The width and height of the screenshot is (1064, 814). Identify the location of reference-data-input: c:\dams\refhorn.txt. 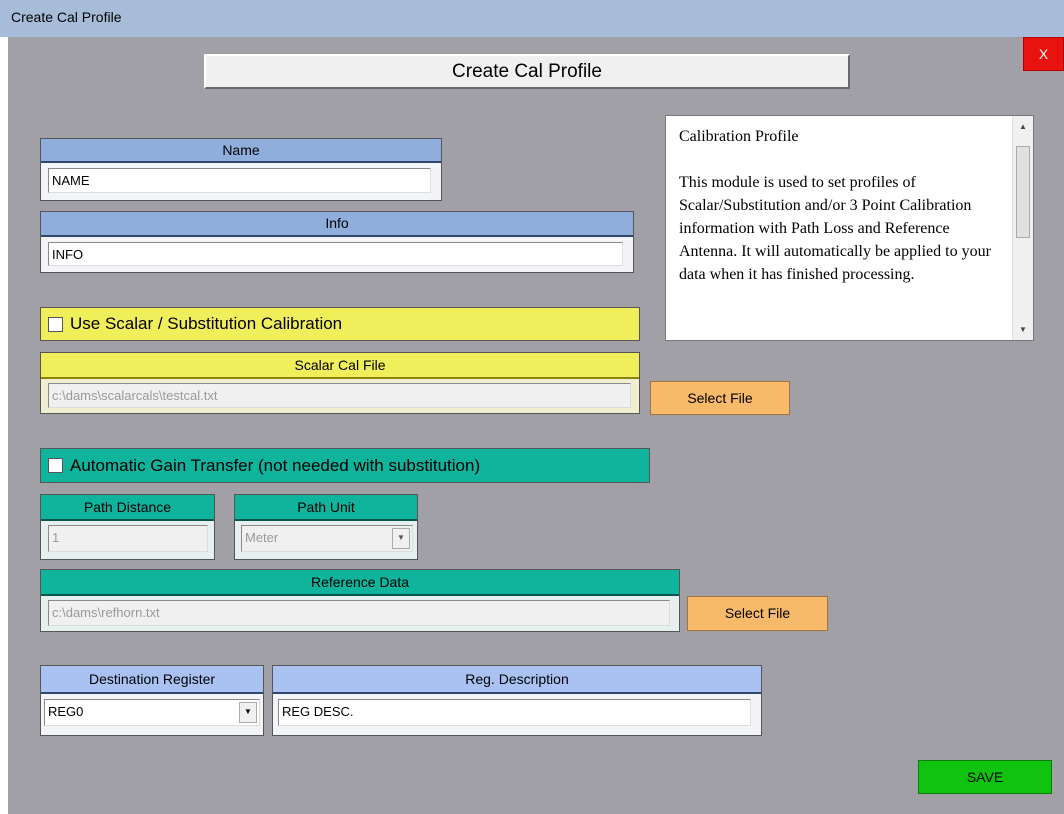
(359, 613).